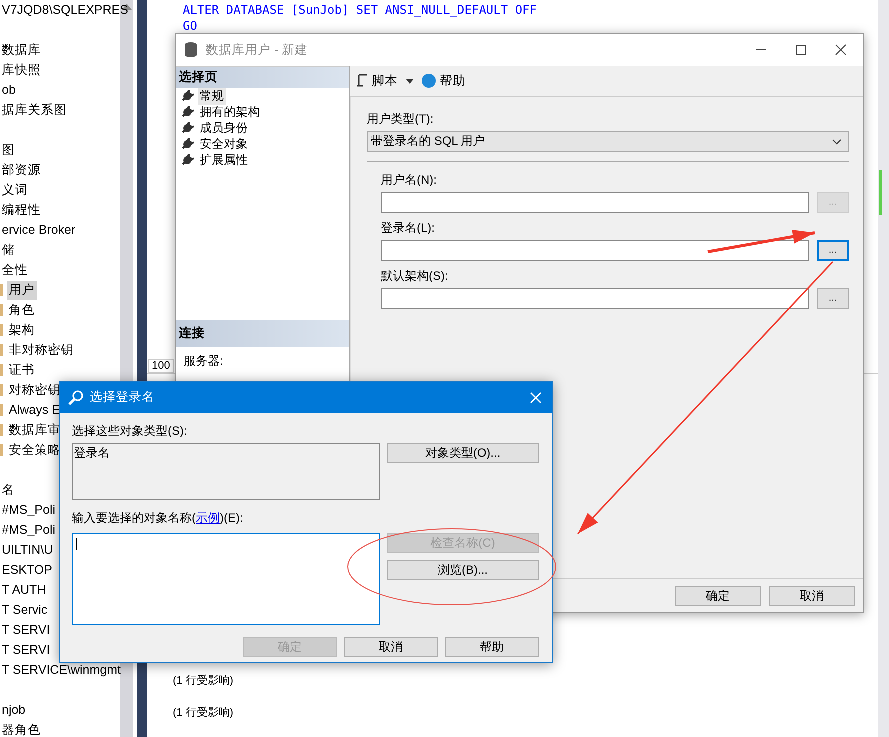 The width and height of the screenshot is (889, 737). Describe the element at coordinates (224, 144) in the screenshot. I see `page-item: 安全对象` at that location.